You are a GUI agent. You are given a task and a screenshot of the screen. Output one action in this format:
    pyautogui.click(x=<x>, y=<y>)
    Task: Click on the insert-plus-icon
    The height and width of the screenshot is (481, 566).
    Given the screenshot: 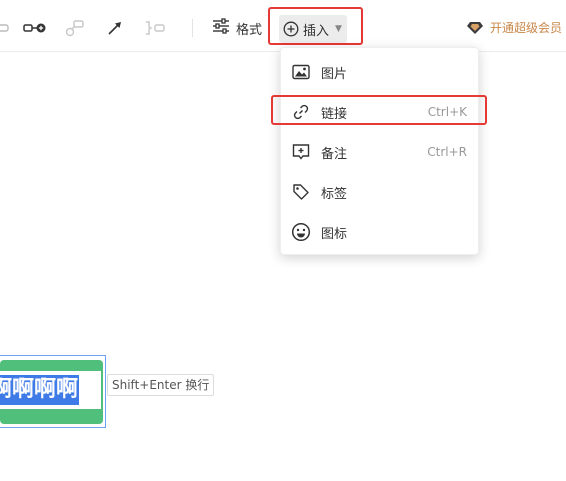 What is the action you would take?
    pyautogui.click(x=291, y=29)
    